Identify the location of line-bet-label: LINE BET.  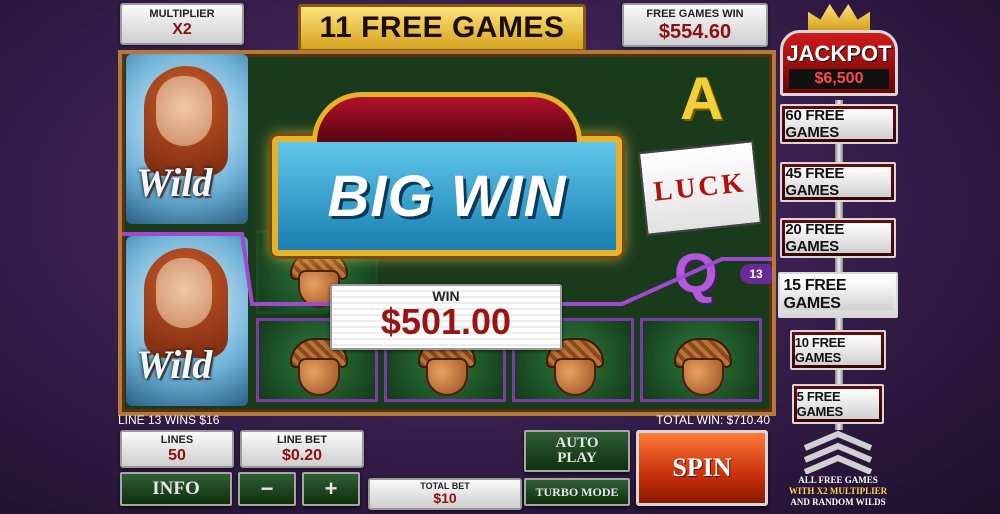
(302, 440).